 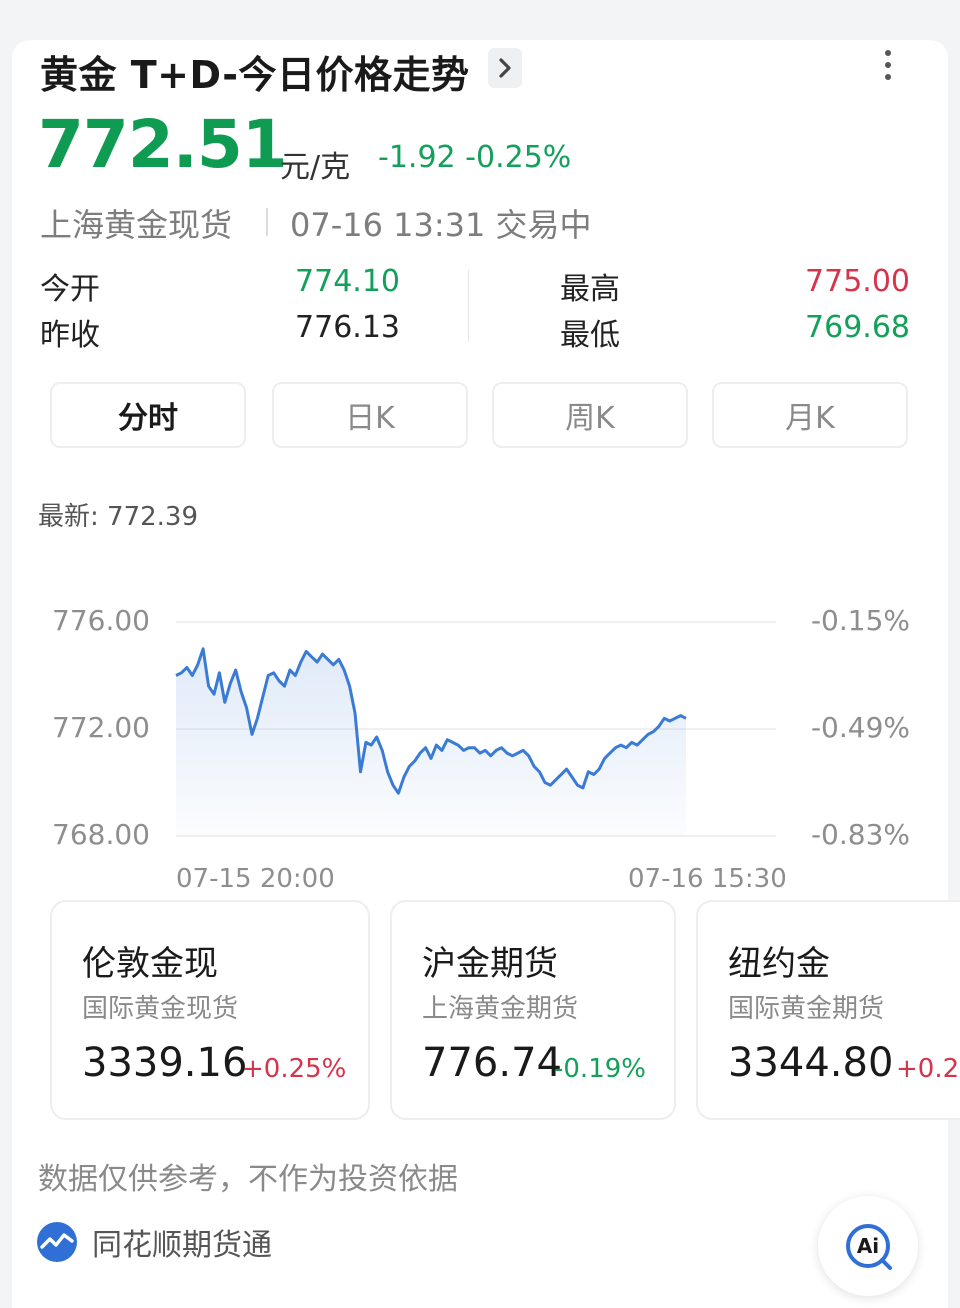 I want to click on market-card-price: 3339.16, so click(x=165, y=1063).